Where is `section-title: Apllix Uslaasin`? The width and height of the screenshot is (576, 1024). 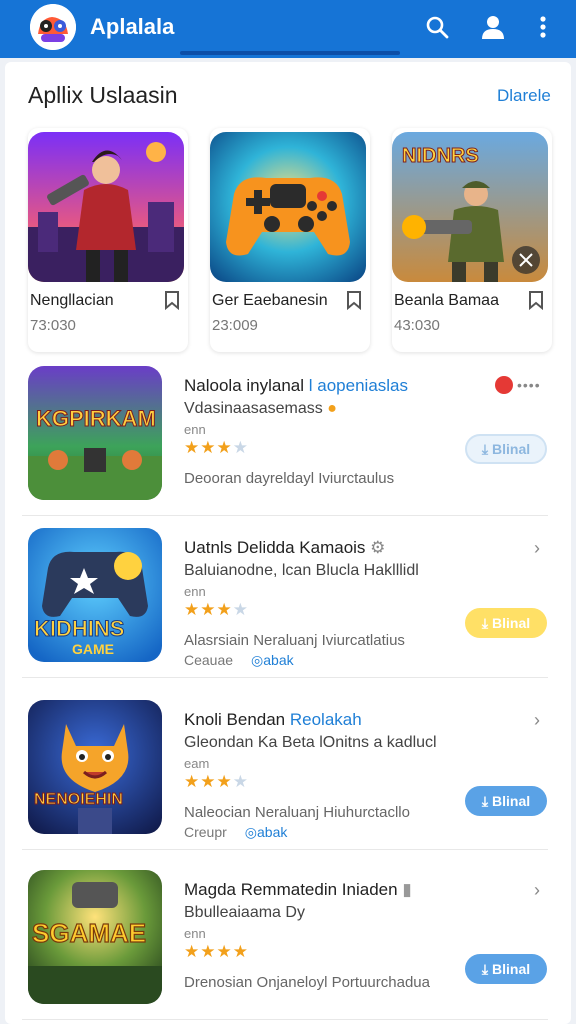
section-title: Apllix Uslaasin is located at coordinates (103, 95).